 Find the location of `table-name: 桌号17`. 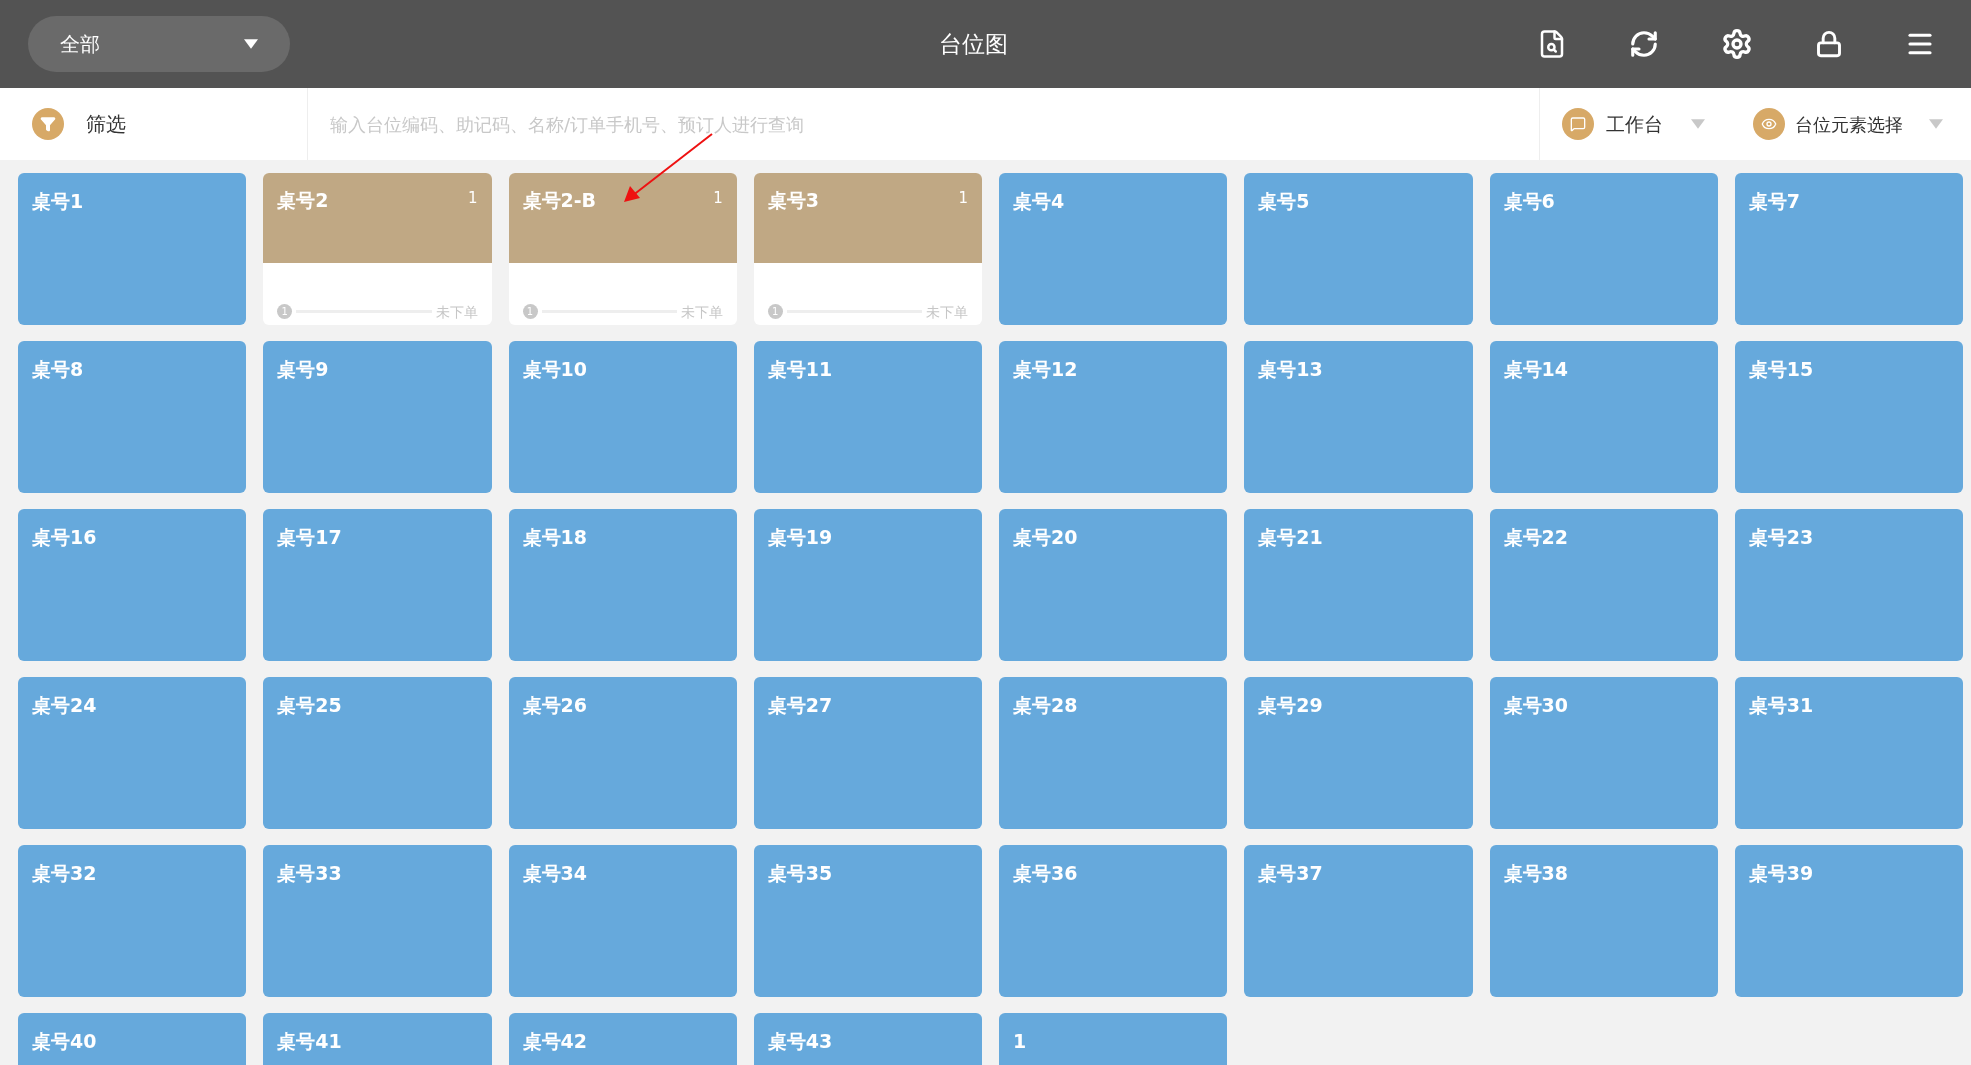

table-name: 桌号17 is located at coordinates (309, 537).